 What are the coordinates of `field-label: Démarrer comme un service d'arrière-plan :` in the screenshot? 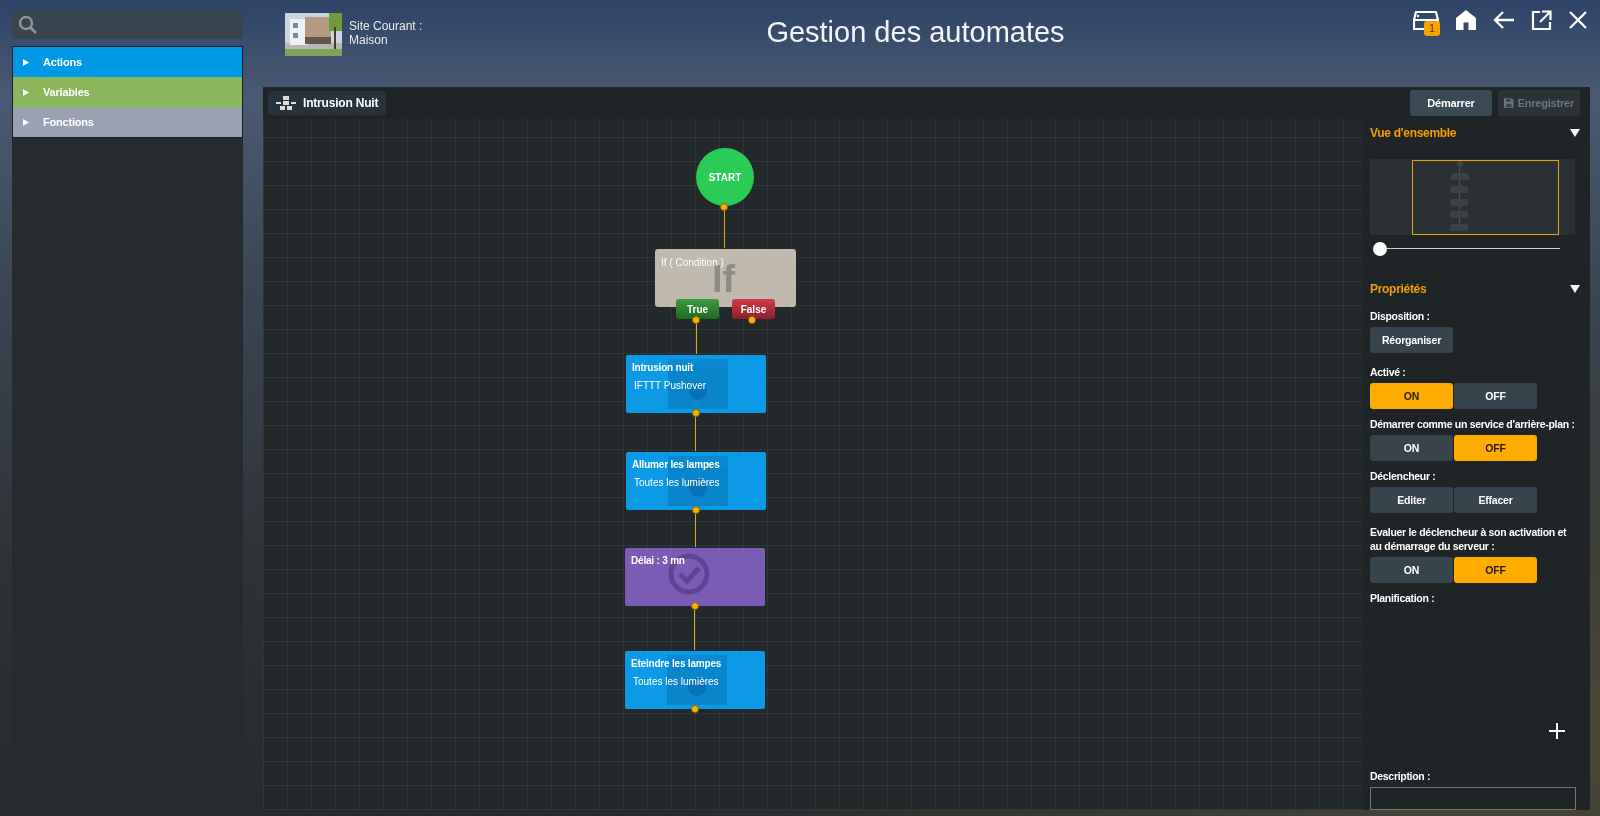 It's located at (1473, 424).